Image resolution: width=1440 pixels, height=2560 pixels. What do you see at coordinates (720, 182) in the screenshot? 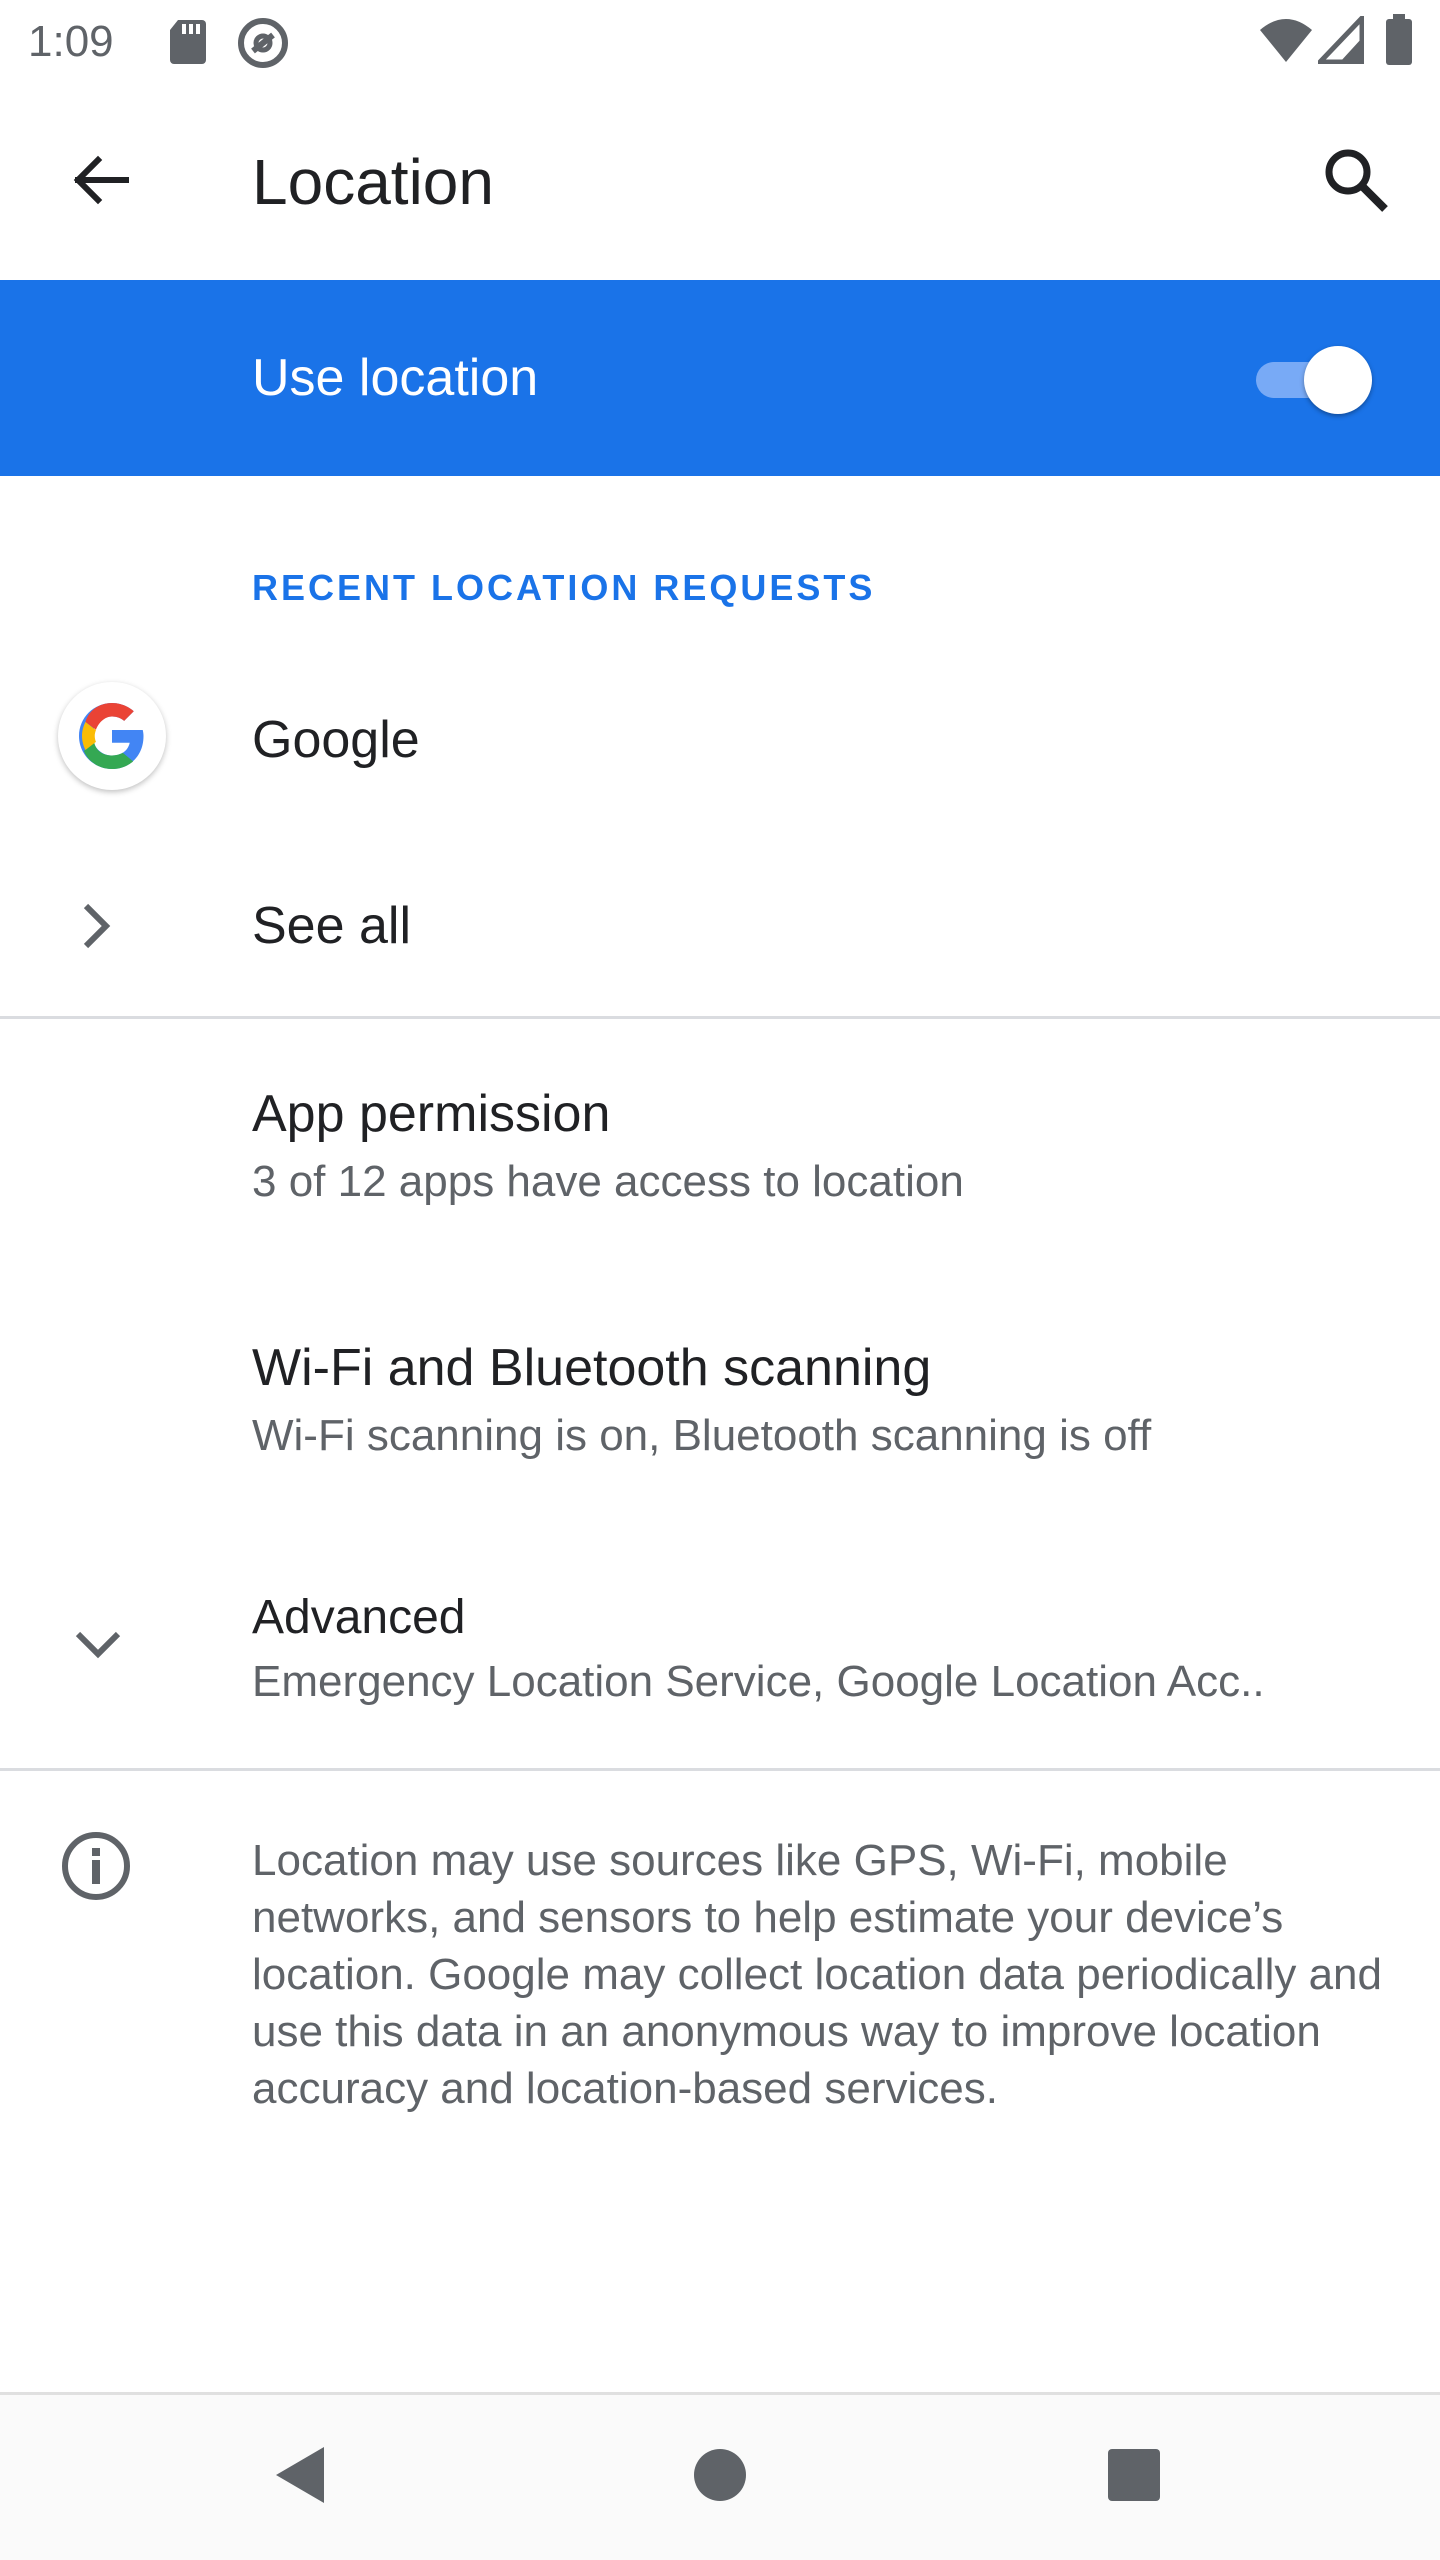
I see `app-bar` at bounding box center [720, 182].